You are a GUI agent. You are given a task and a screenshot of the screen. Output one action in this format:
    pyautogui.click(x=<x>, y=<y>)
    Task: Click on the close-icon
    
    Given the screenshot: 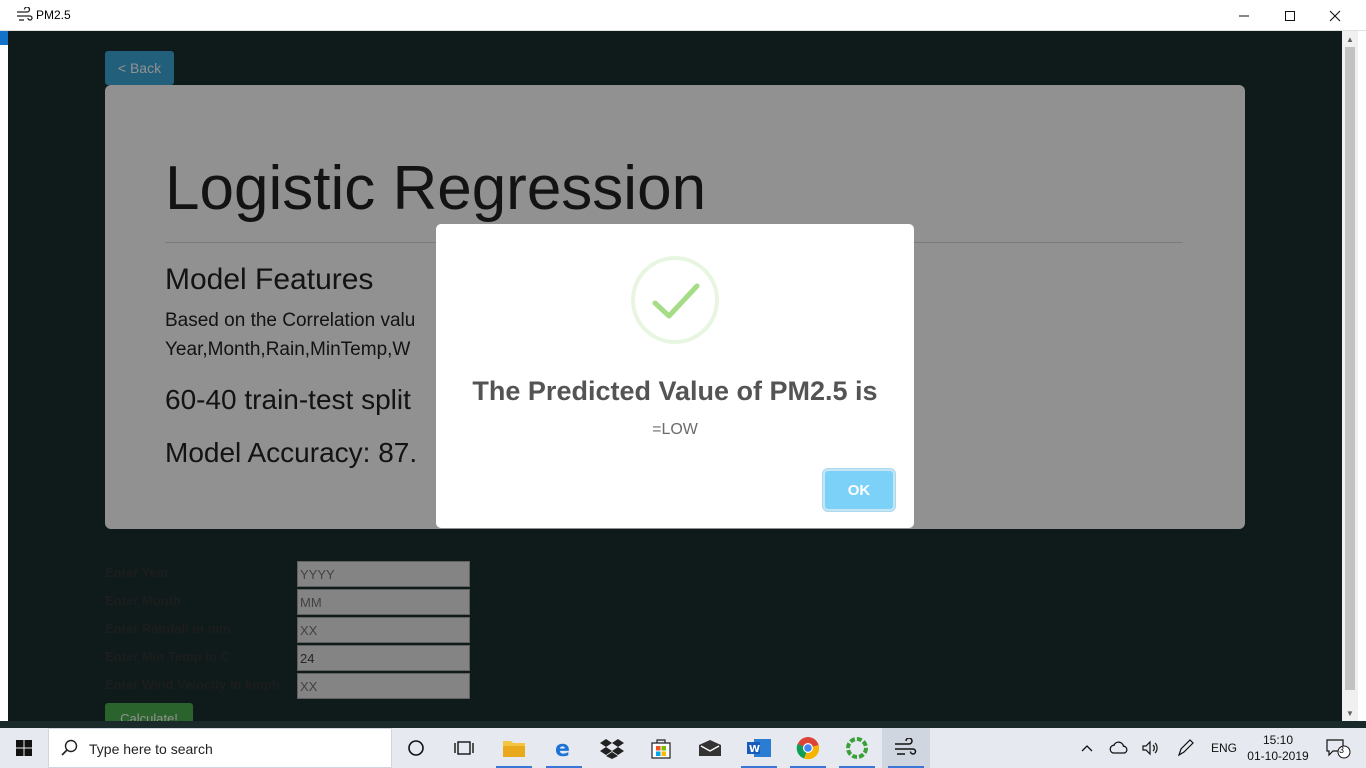 What is the action you would take?
    pyautogui.click(x=1335, y=15)
    